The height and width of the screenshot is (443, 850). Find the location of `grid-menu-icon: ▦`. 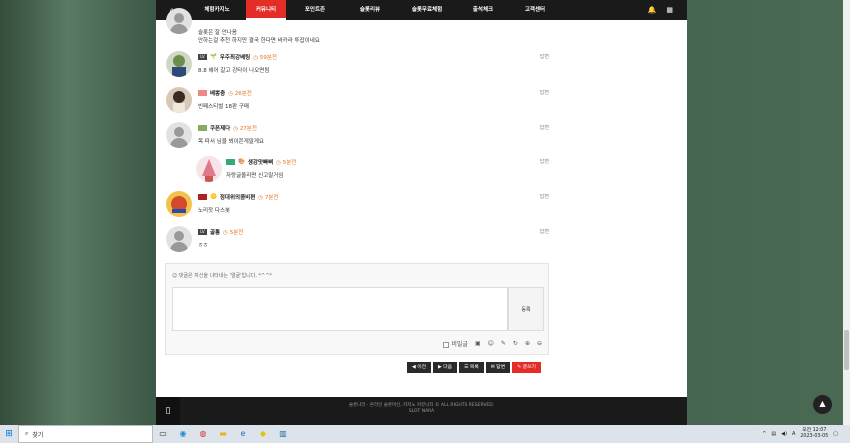

grid-menu-icon: ▦ is located at coordinates (669, 10).